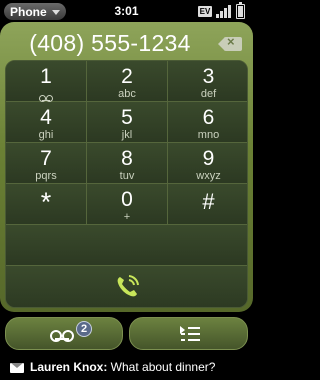  I want to click on call-log-button, so click(188, 333).